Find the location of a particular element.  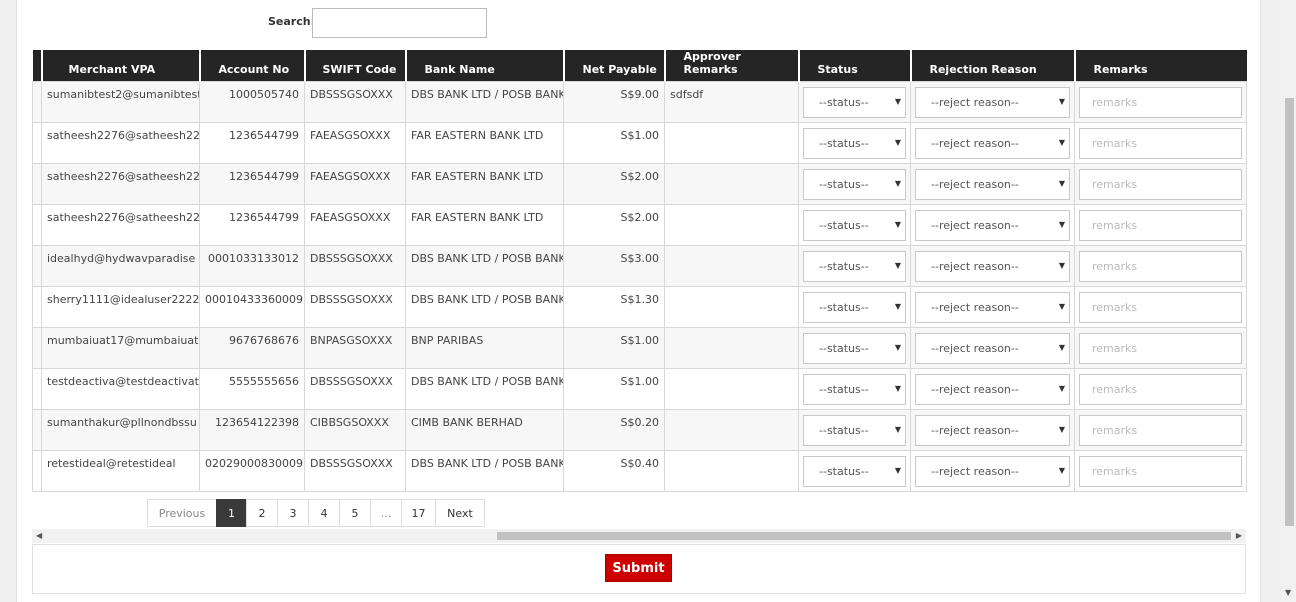

rejection-reason-select-value: --reject reason-- is located at coordinates (975, 389).